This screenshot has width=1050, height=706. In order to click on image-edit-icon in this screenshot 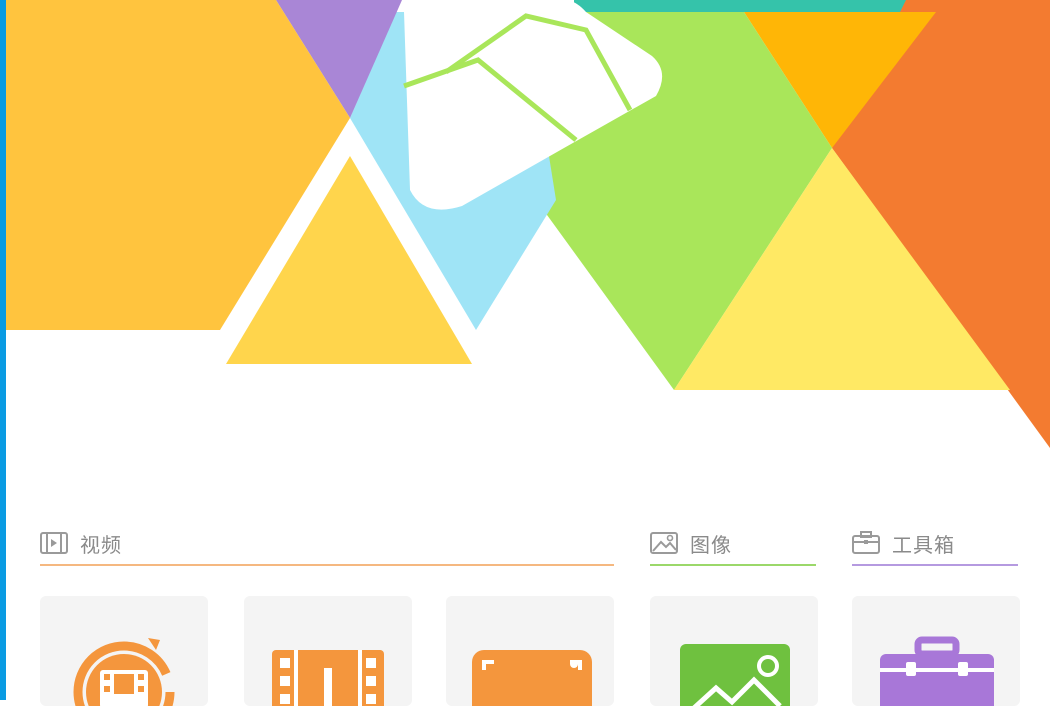, I will do `click(735, 675)`.